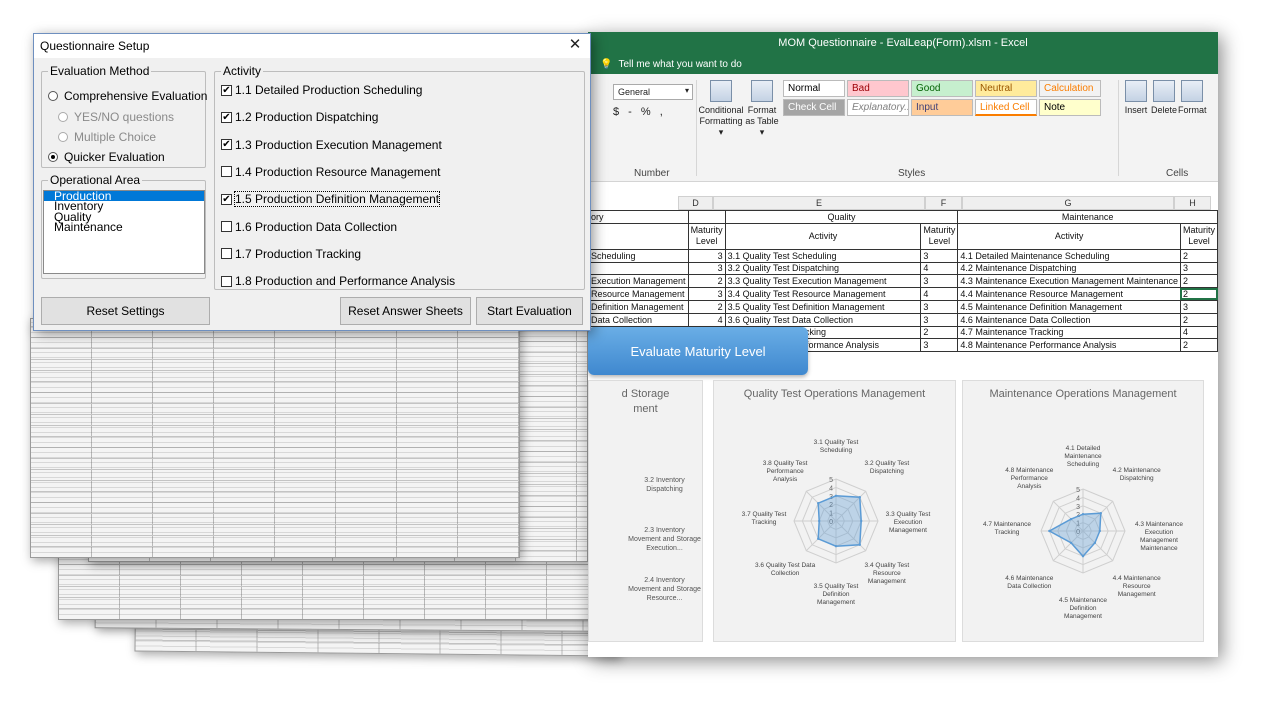 This screenshot has width=1283, height=720. I want to click on table-cell: Resource Management, so click(638, 294).